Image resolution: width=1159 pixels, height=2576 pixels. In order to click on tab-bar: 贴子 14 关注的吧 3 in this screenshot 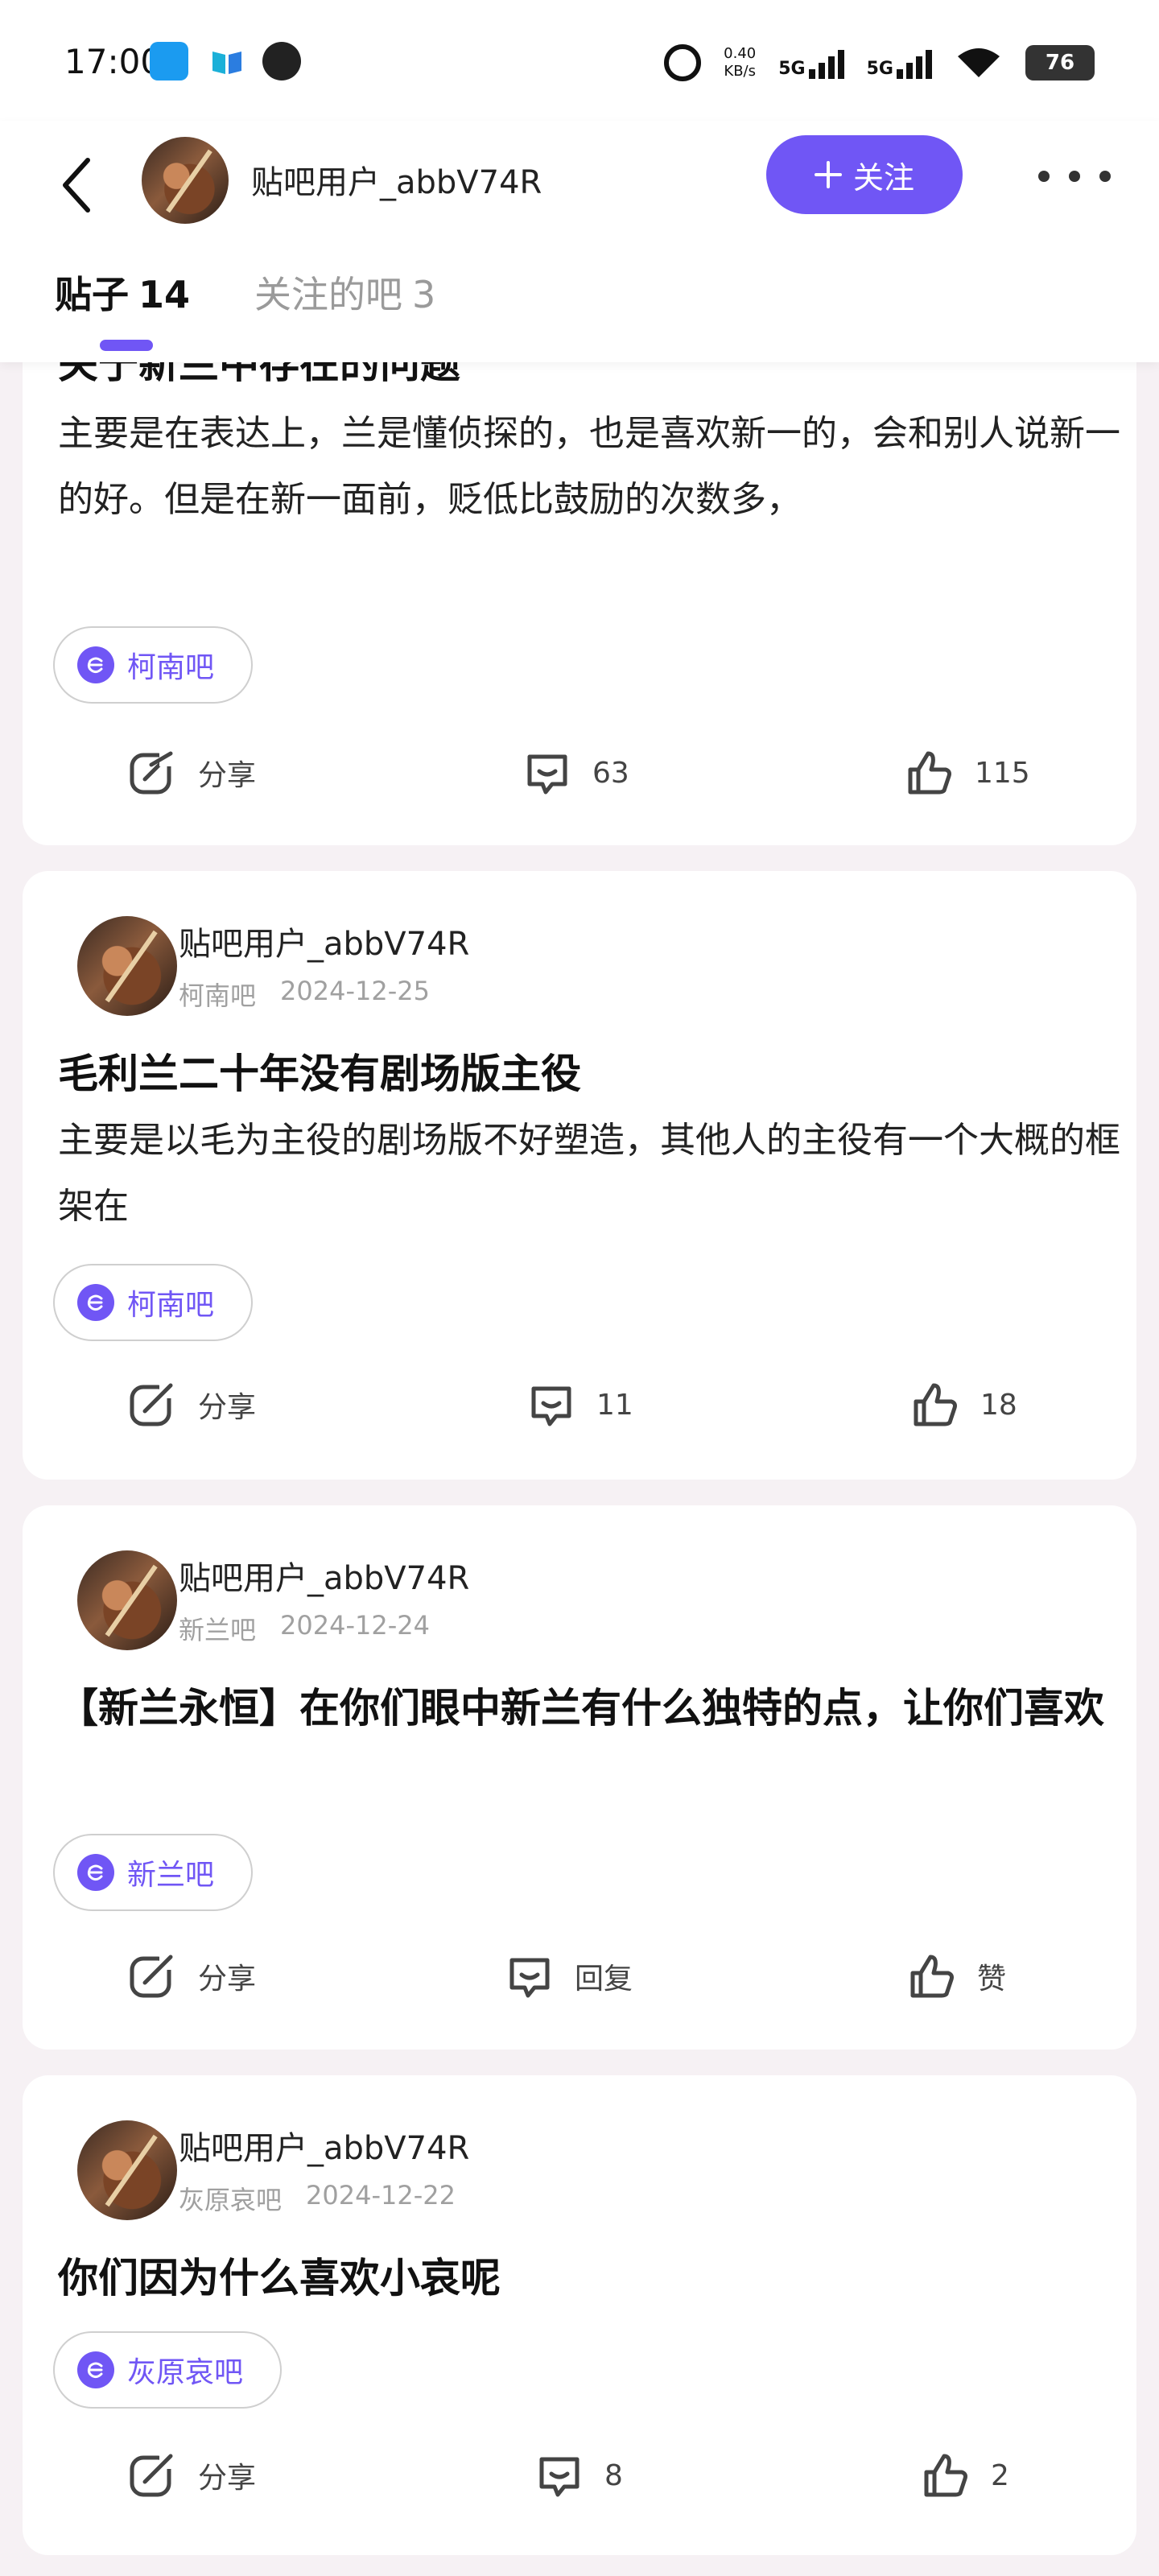, I will do `click(245, 292)`.